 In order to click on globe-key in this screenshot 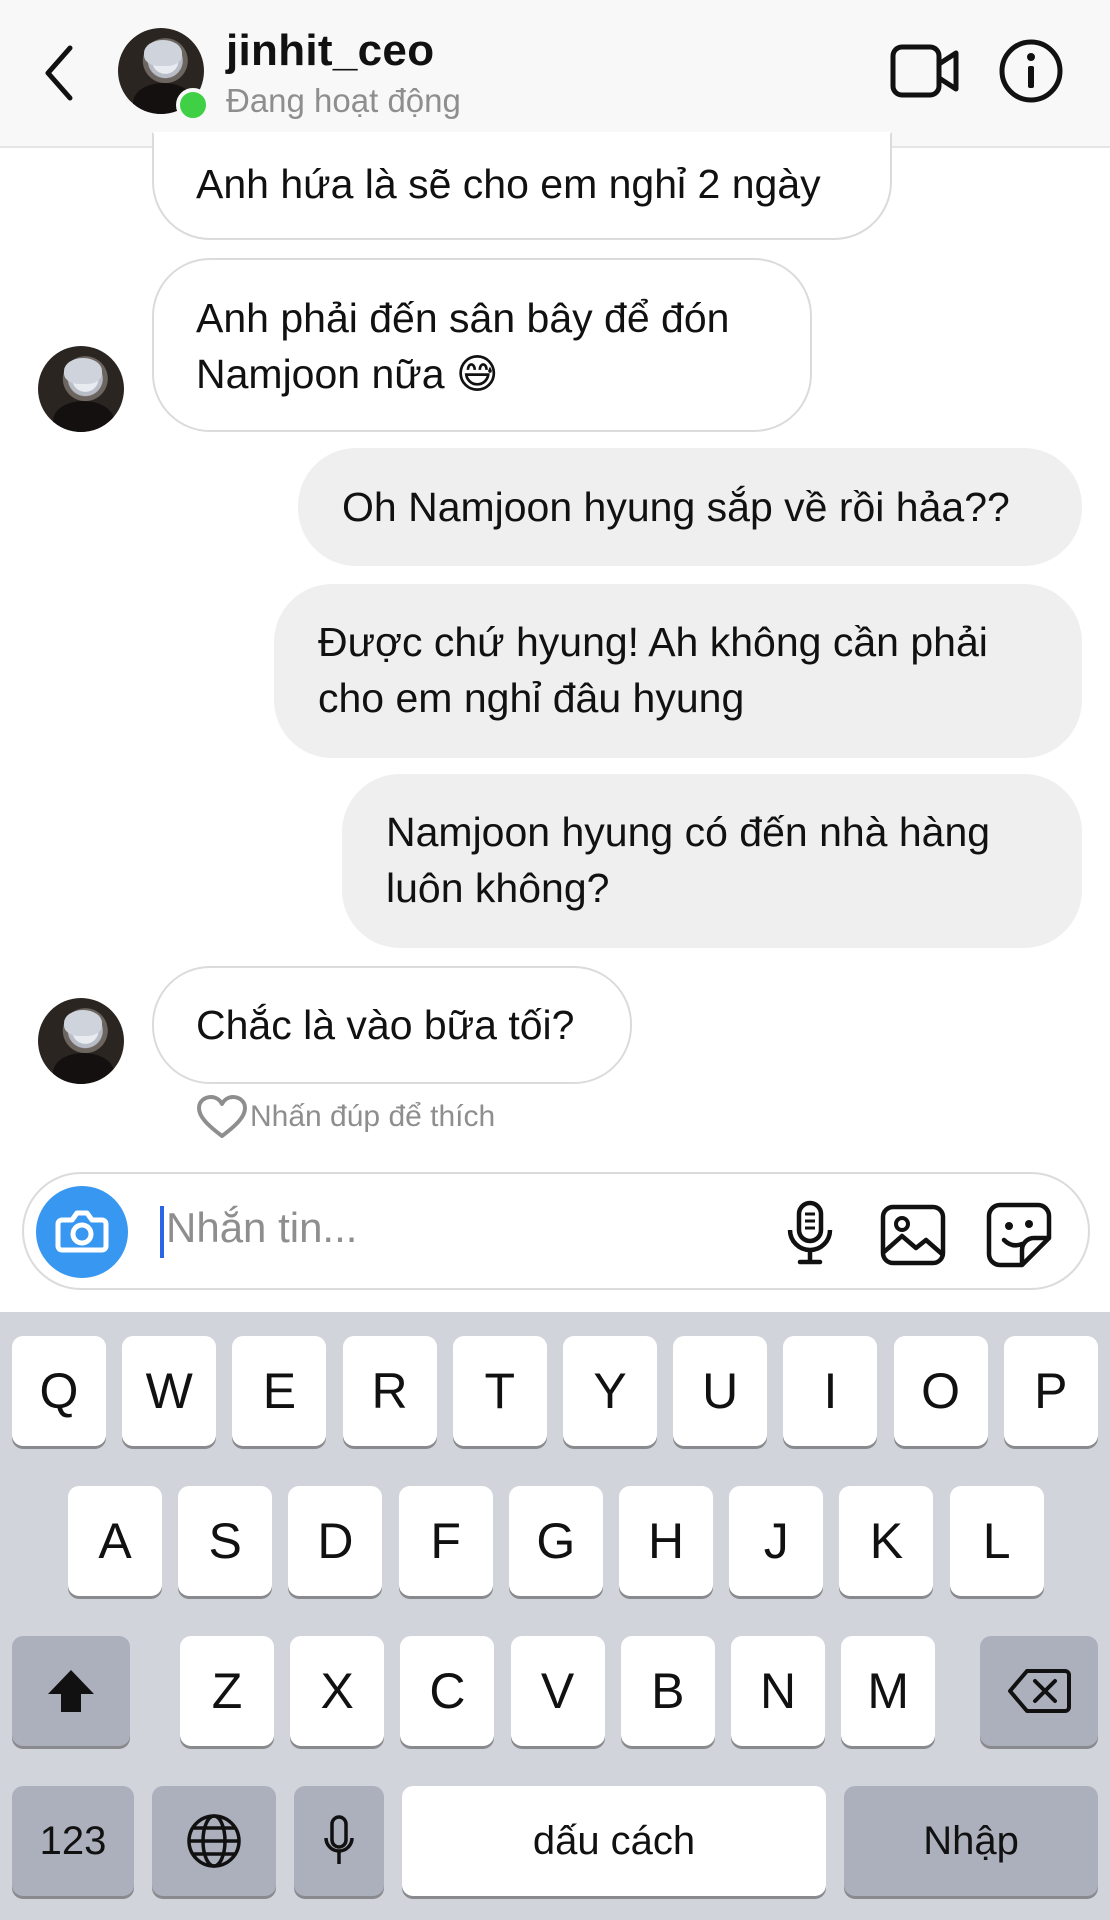, I will do `click(214, 1841)`.